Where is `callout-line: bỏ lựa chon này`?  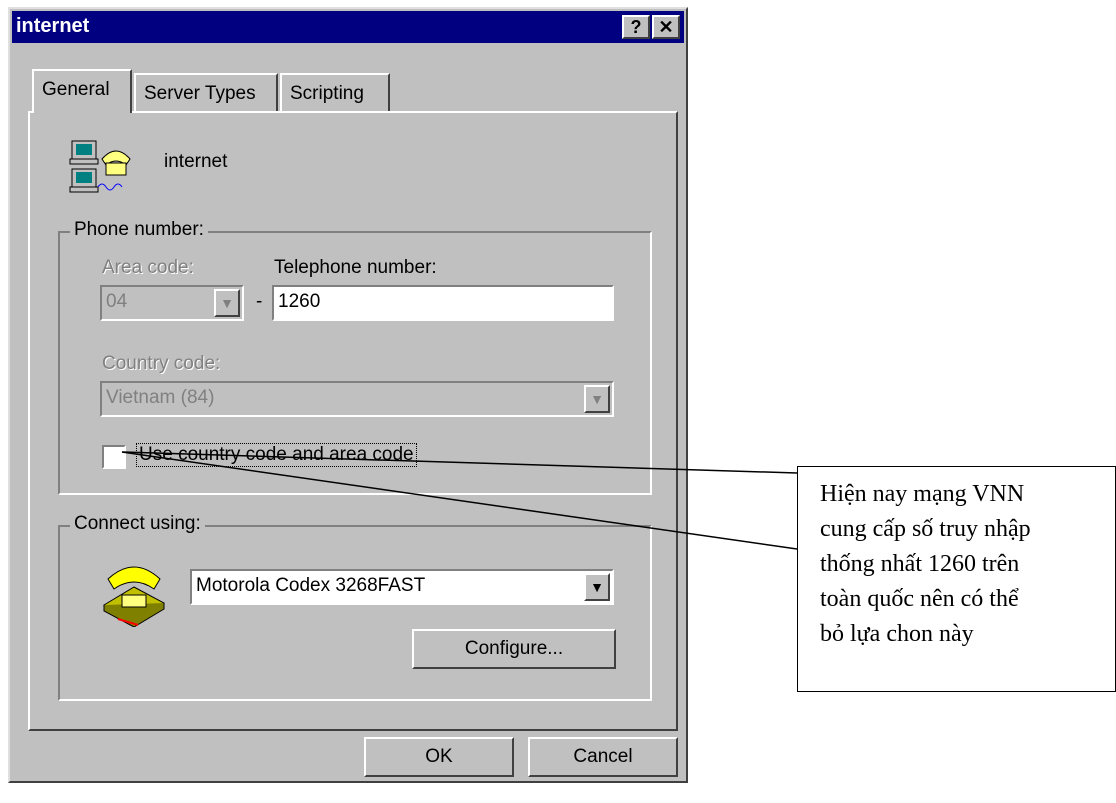
callout-line: bỏ lựa chon này is located at coordinates (897, 634).